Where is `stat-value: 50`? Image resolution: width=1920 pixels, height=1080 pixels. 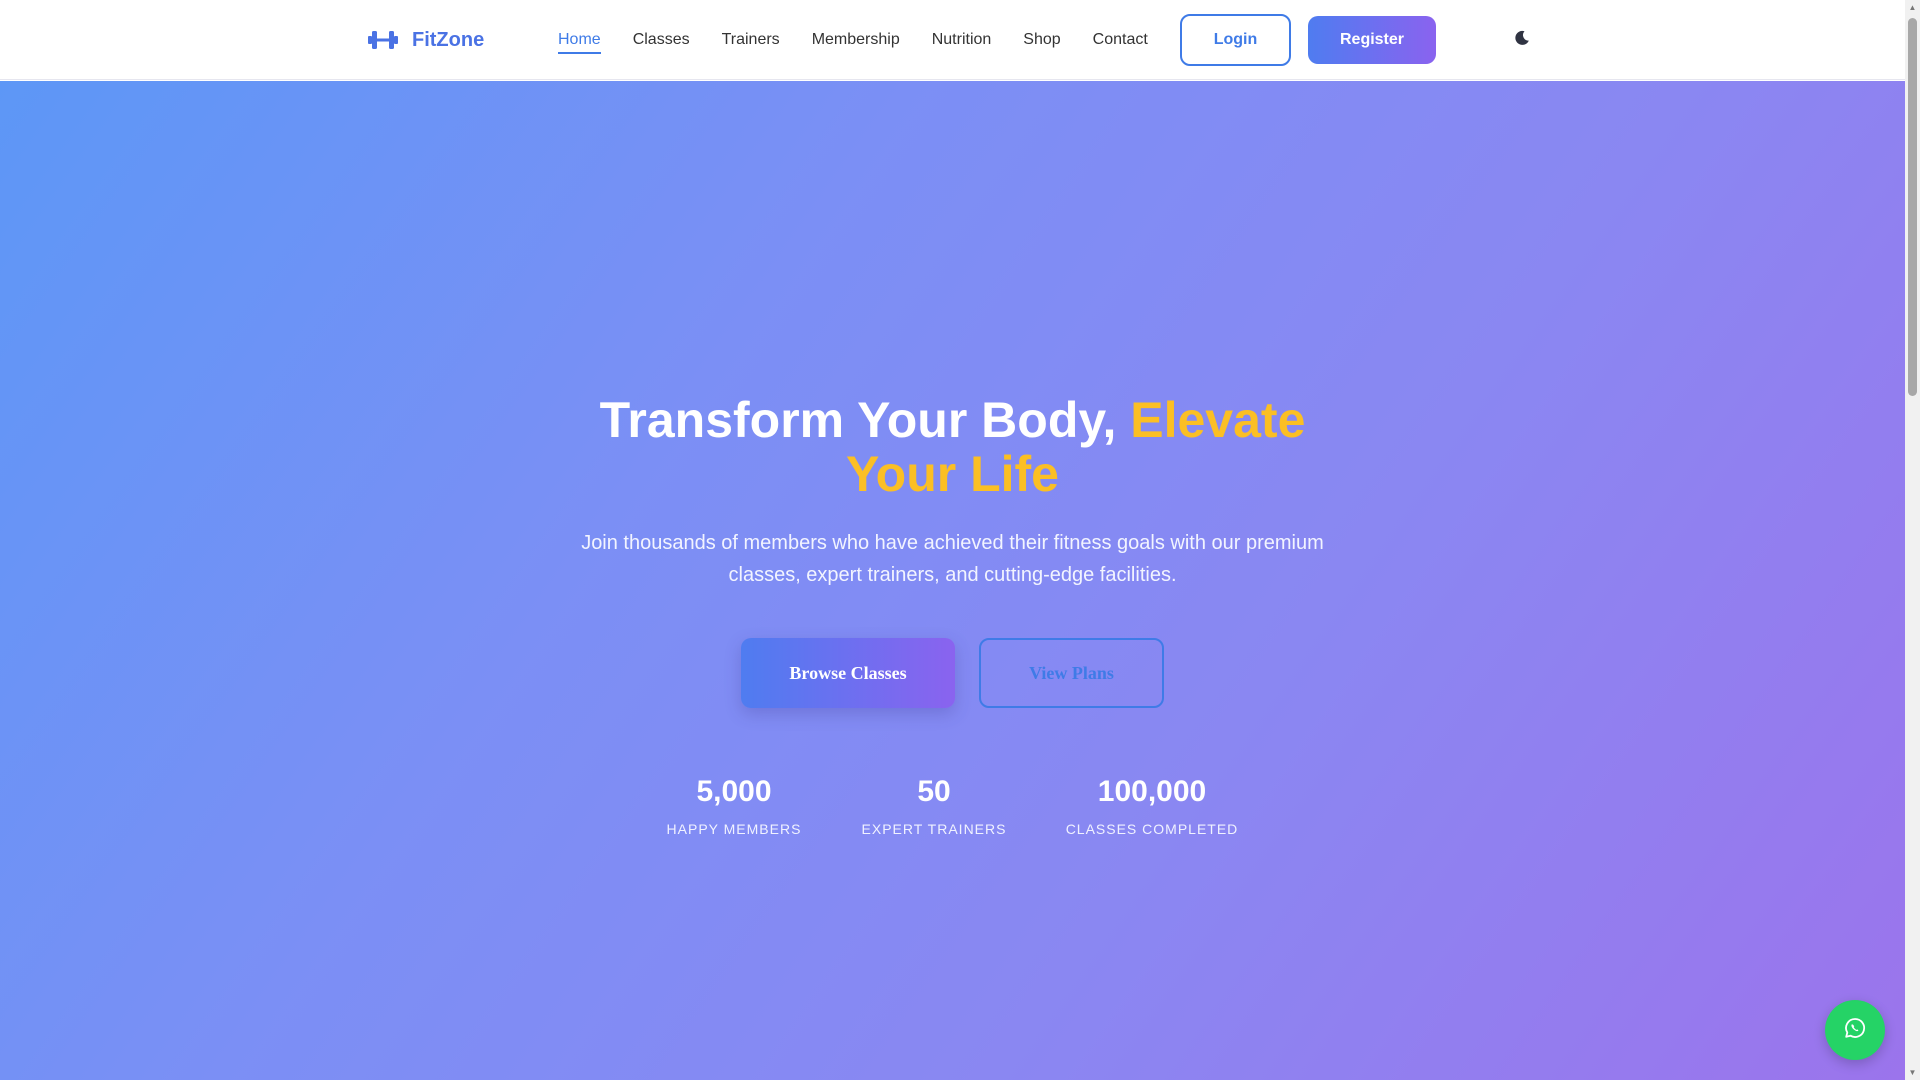 stat-value: 50 is located at coordinates (934, 791).